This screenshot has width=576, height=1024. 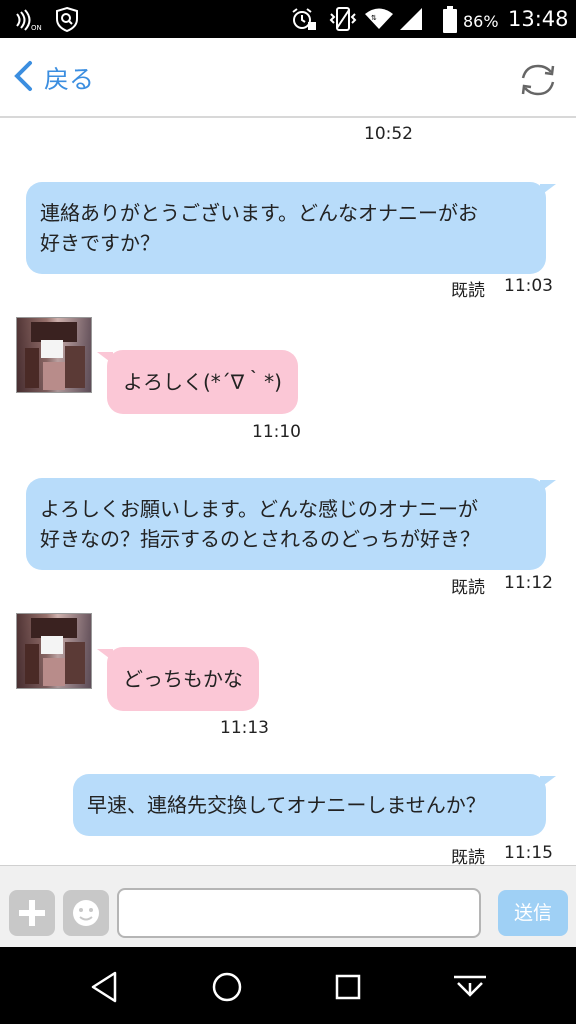 What do you see at coordinates (388, 134) in the screenshot?
I see `timestamp: 10:52` at bounding box center [388, 134].